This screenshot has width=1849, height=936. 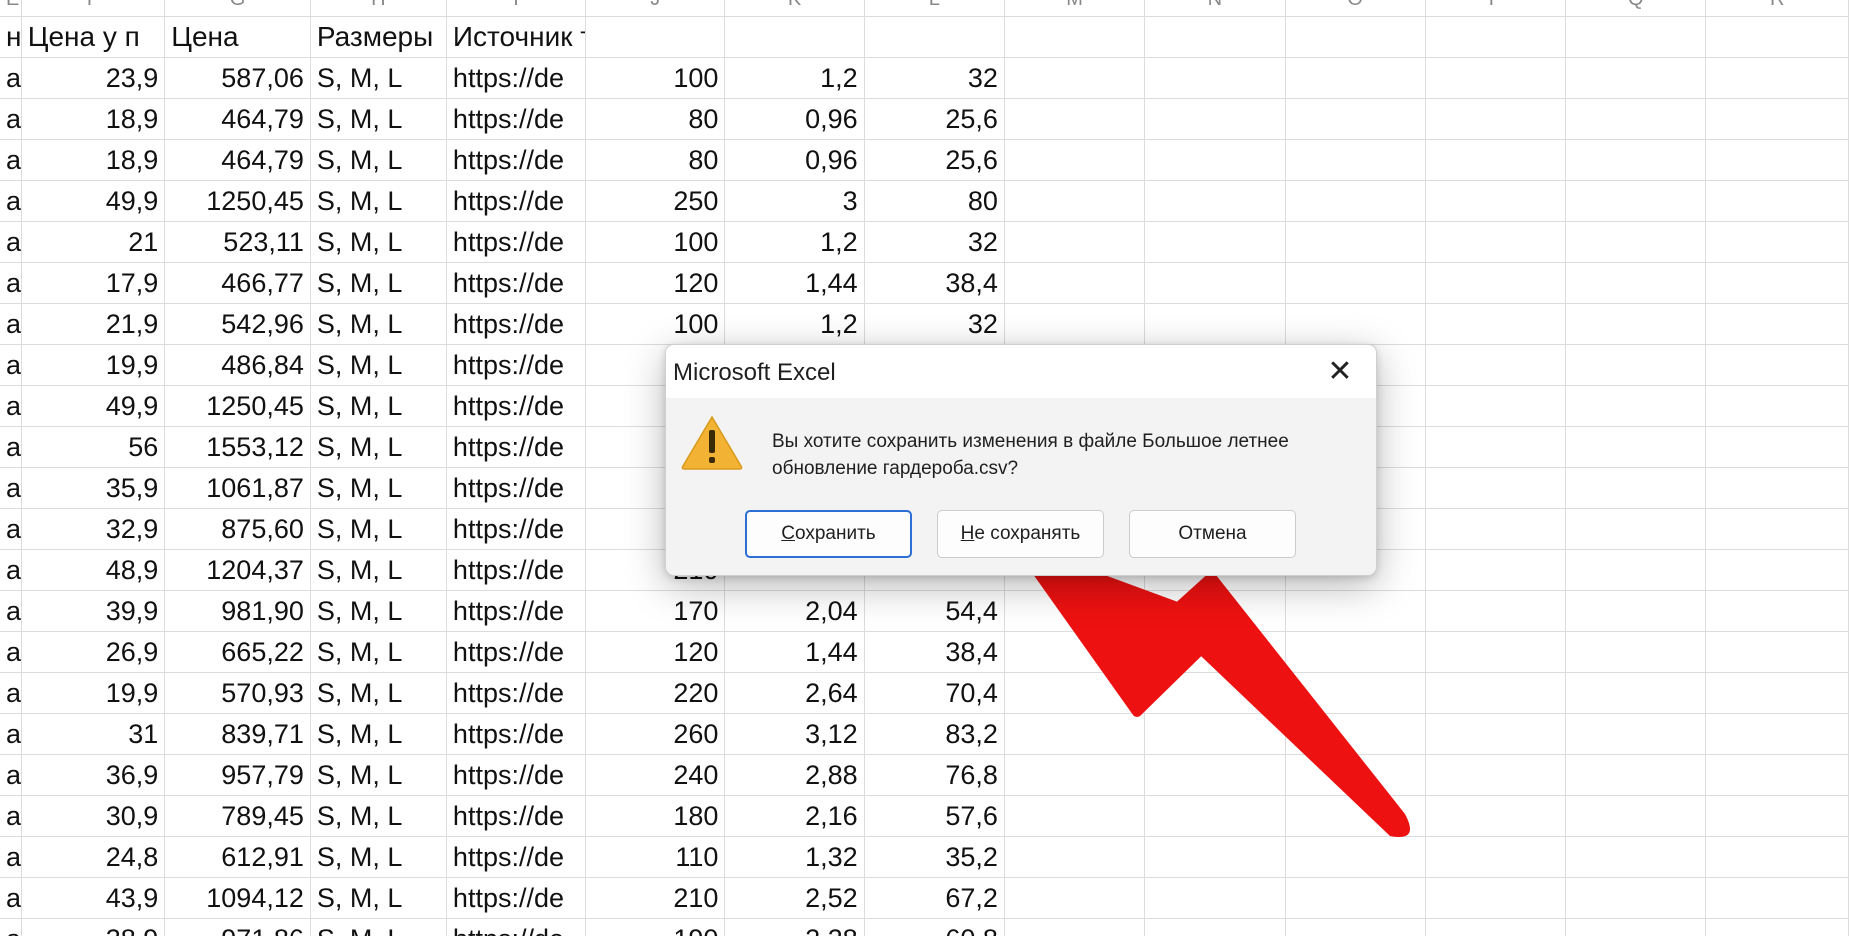 I want to click on table-cell: 80, so click(x=655, y=160).